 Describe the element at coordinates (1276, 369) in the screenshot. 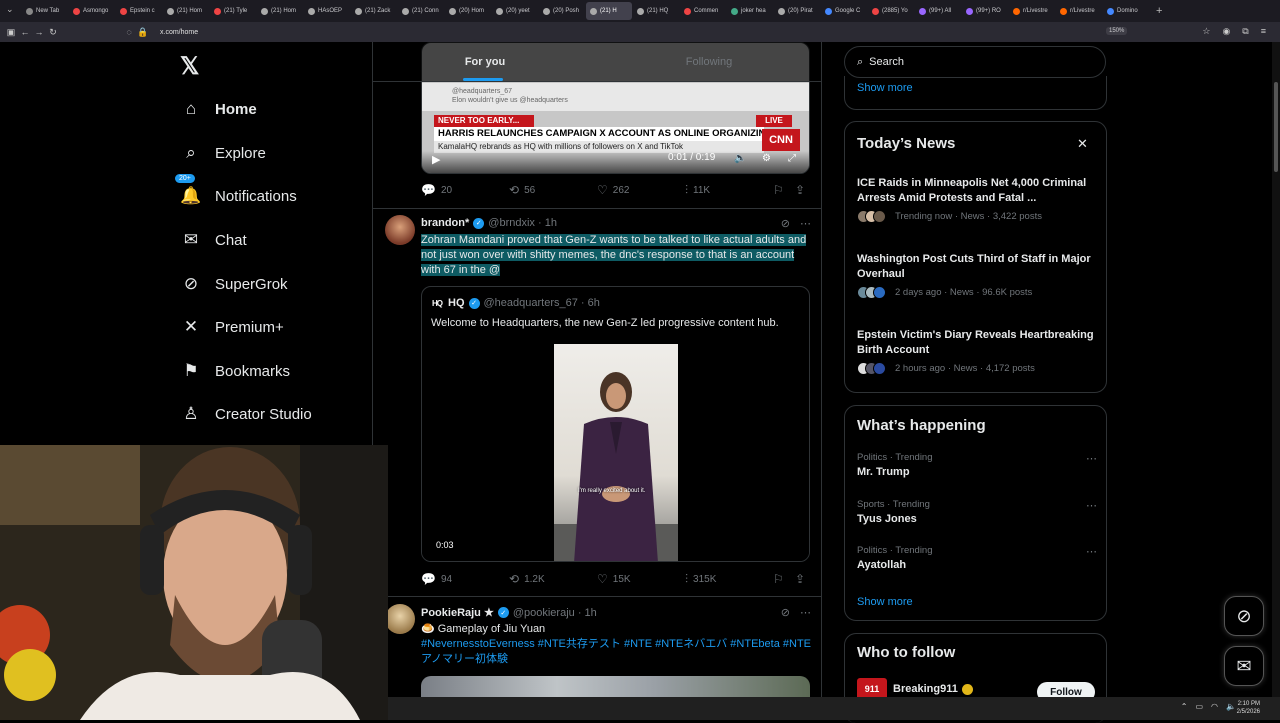

I see `page-scrollbar` at that location.